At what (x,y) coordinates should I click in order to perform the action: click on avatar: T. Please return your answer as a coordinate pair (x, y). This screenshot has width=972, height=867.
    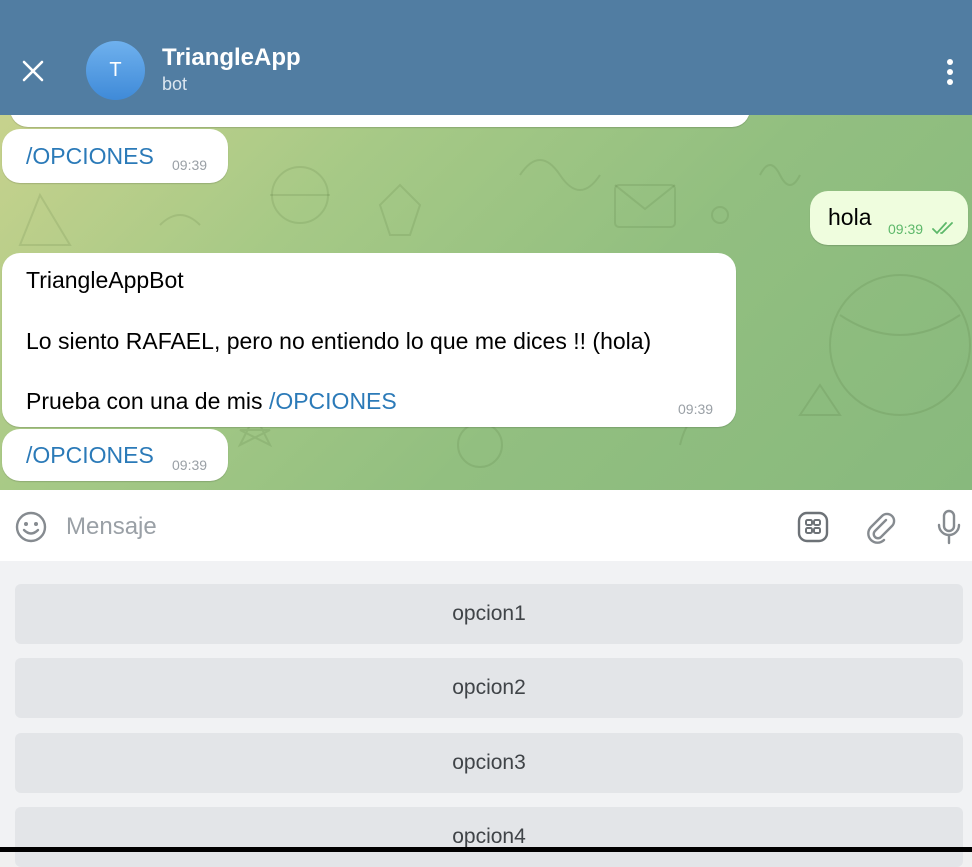
    Looking at the image, I should click on (115, 70).